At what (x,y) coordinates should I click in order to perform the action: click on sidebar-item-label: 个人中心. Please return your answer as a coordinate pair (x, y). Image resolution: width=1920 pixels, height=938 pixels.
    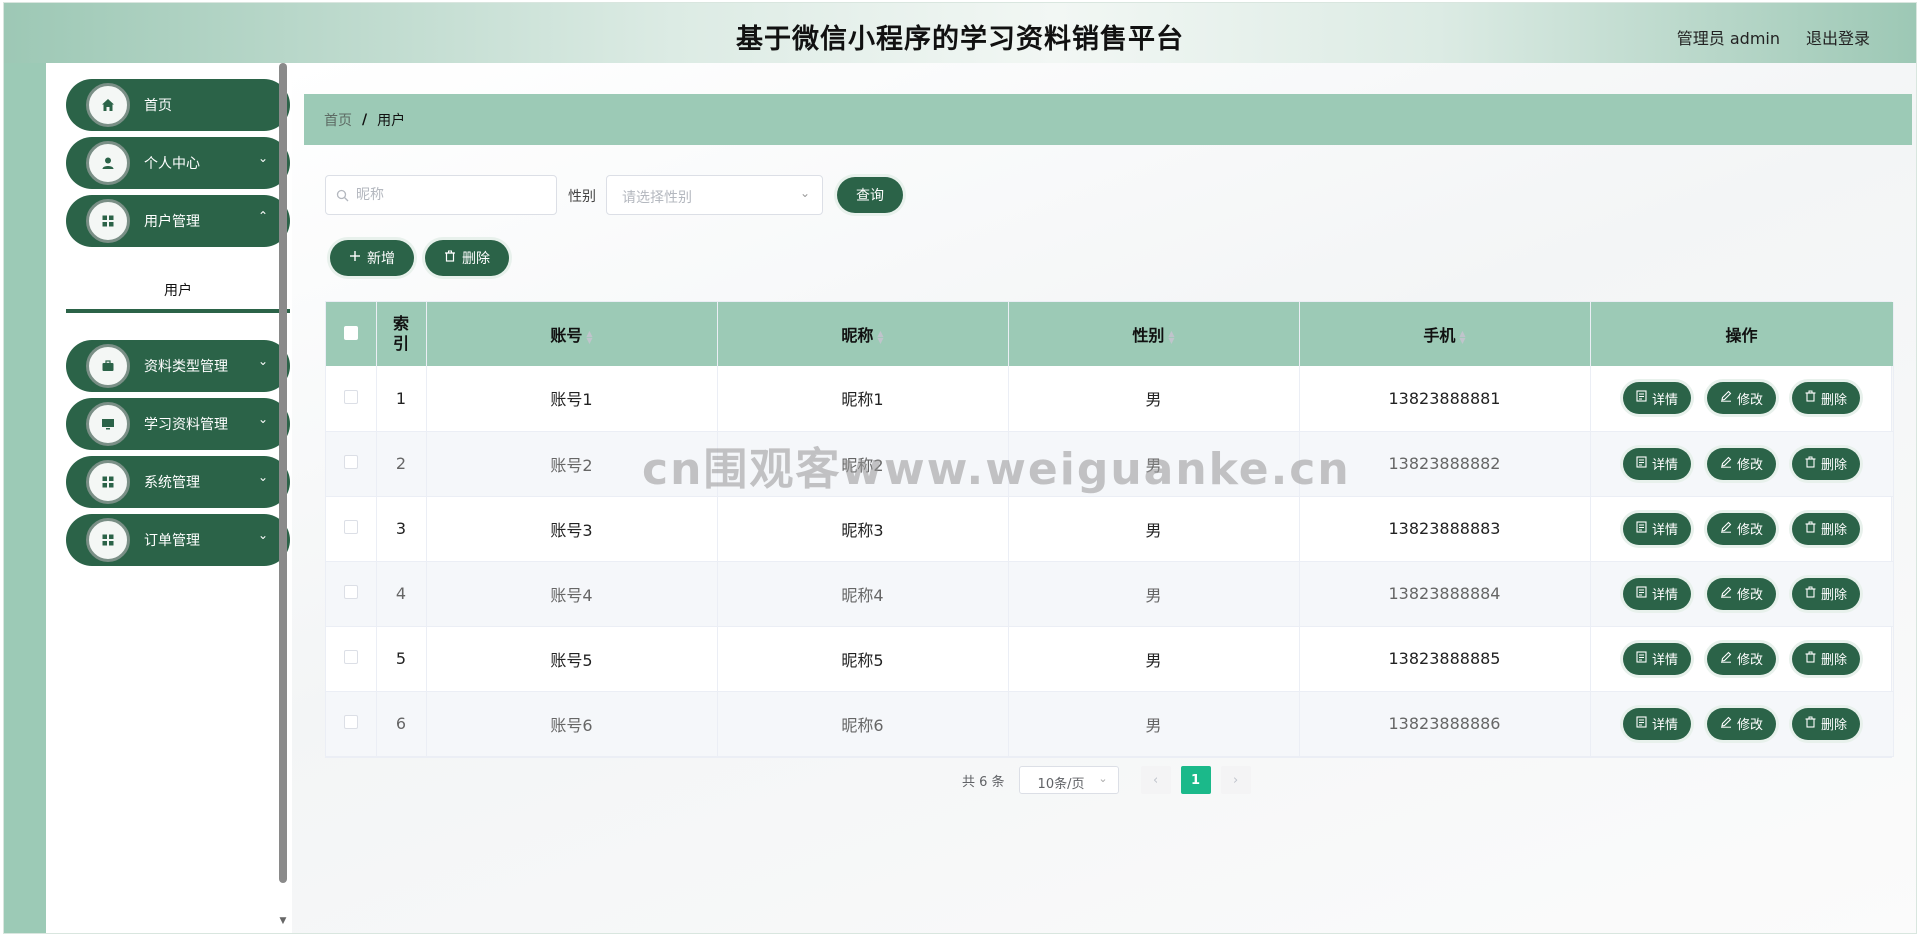
    Looking at the image, I should click on (172, 164).